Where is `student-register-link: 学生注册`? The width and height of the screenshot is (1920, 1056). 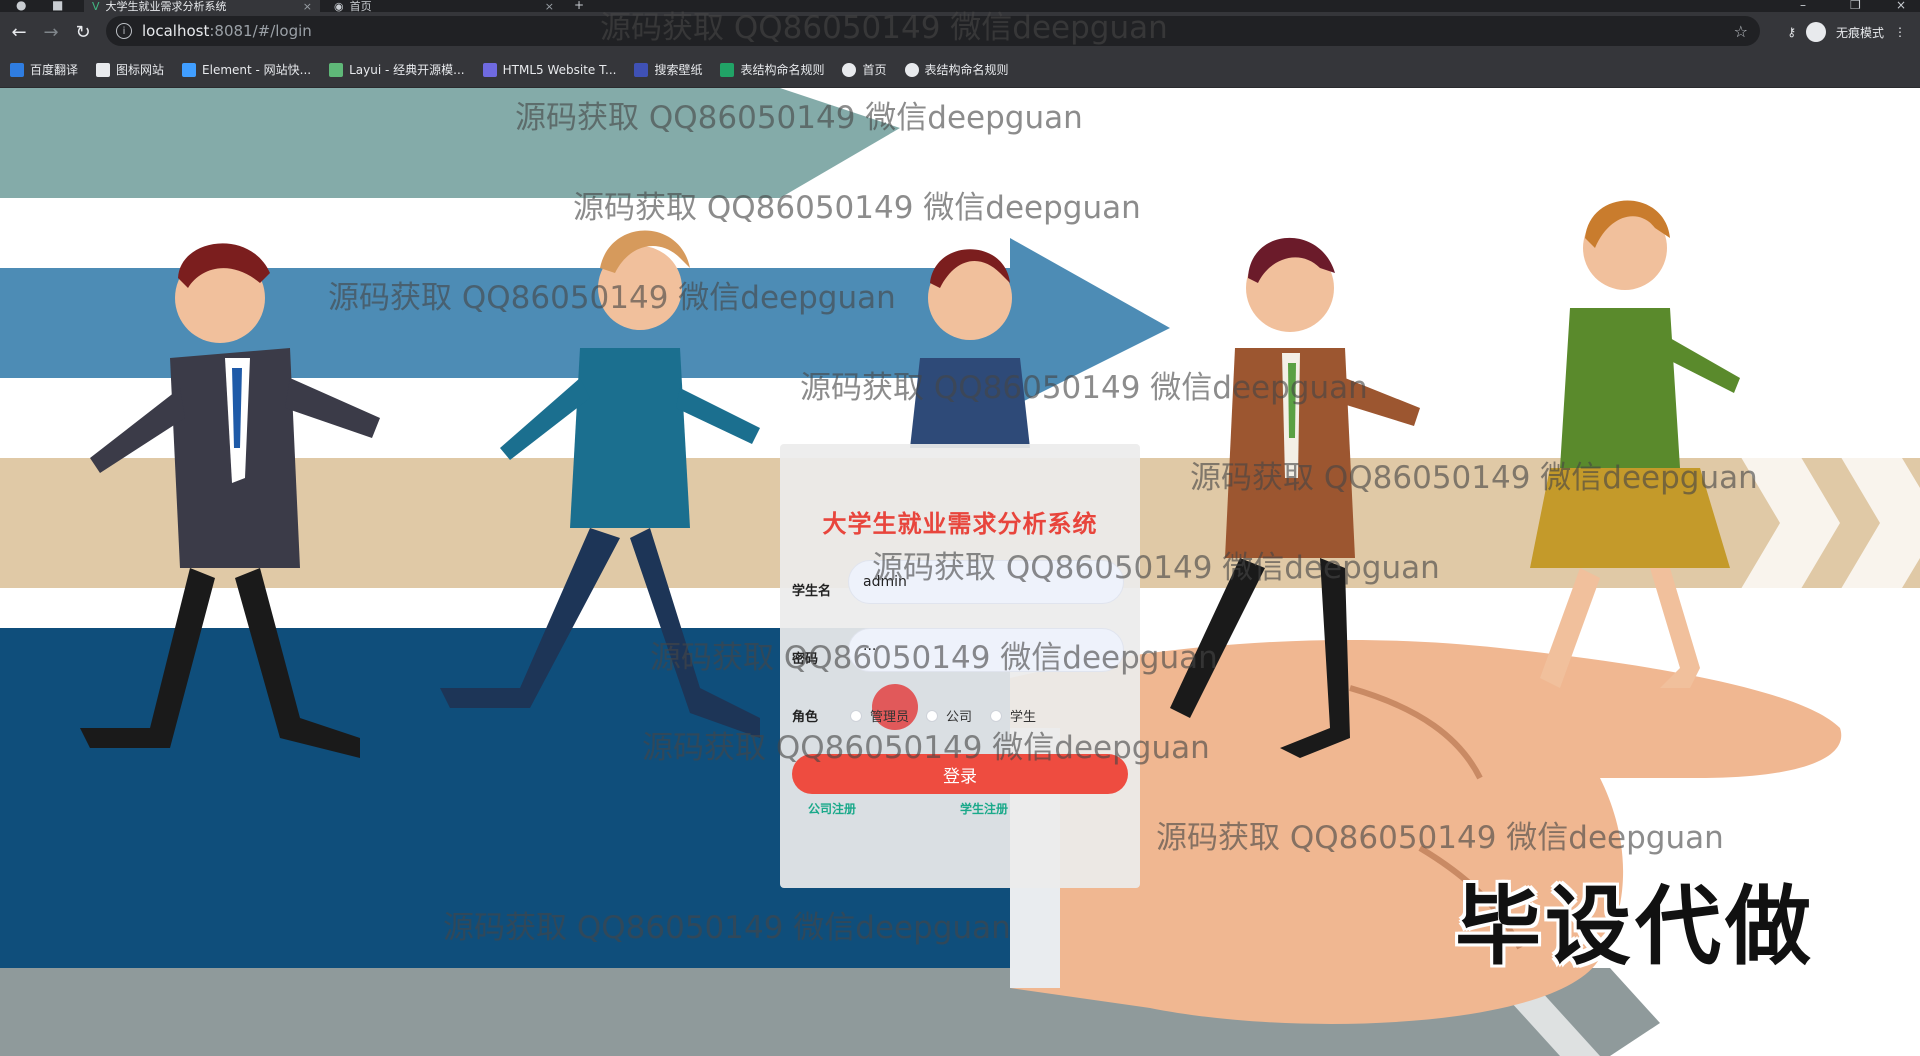 student-register-link: 学生注册 is located at coordinates (984, 808).